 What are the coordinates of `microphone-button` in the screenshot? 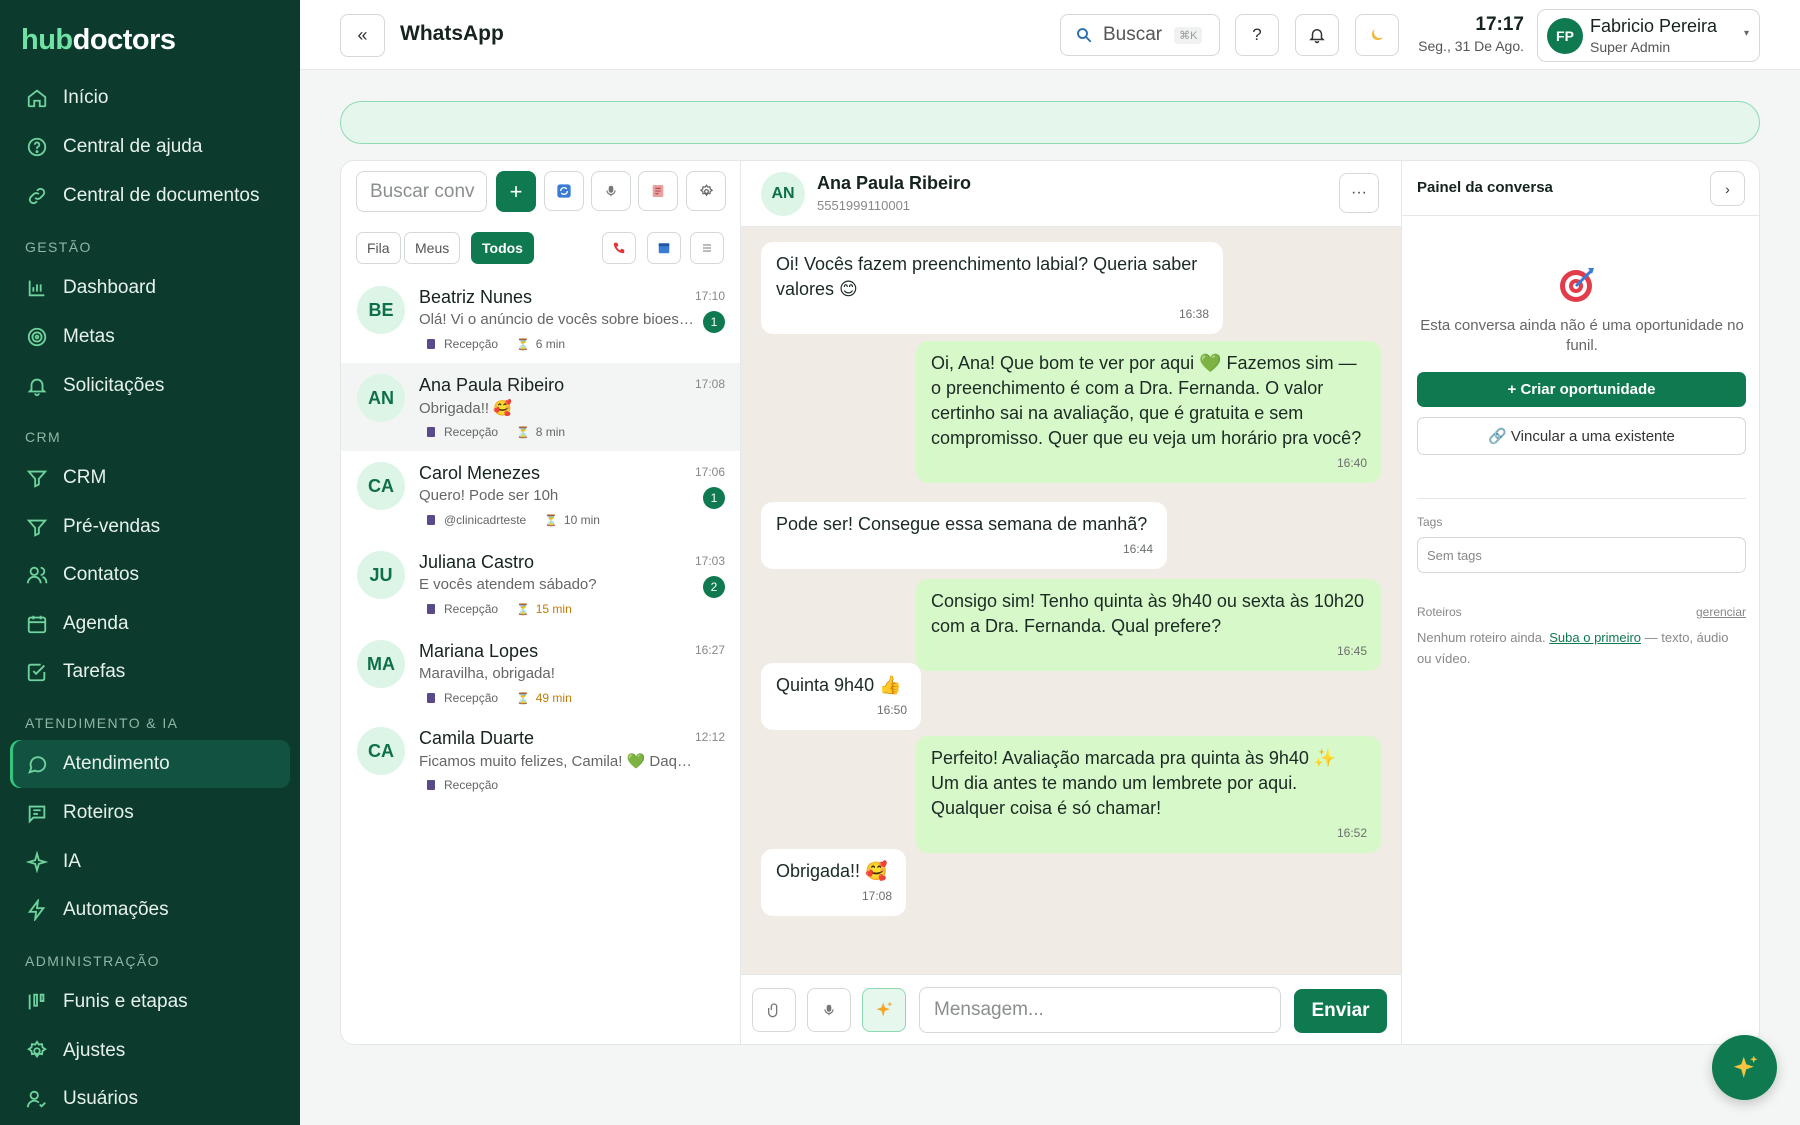 It's located at (611, 191).